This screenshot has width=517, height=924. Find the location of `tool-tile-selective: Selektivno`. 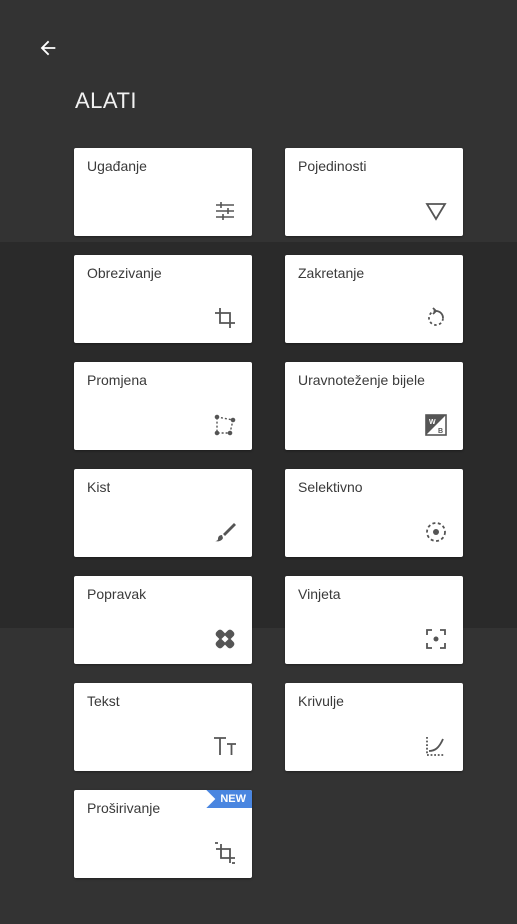

tool-tile-selective: Selektivno is located at coordinates (374, 513).